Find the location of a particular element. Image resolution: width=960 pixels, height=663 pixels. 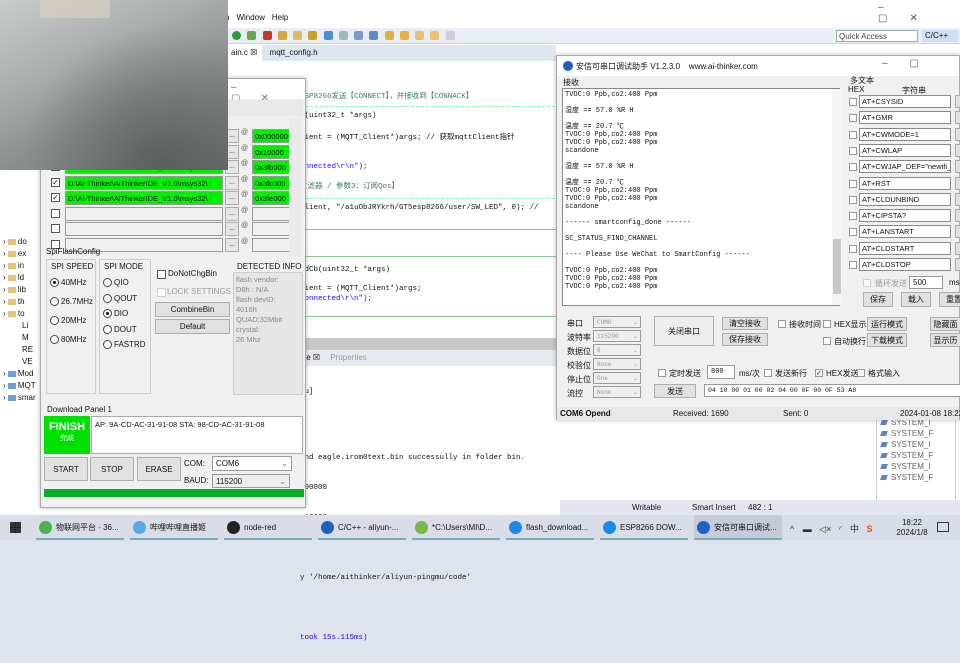

command-input: AT+LANSTART is located at coordinates (905, 232).